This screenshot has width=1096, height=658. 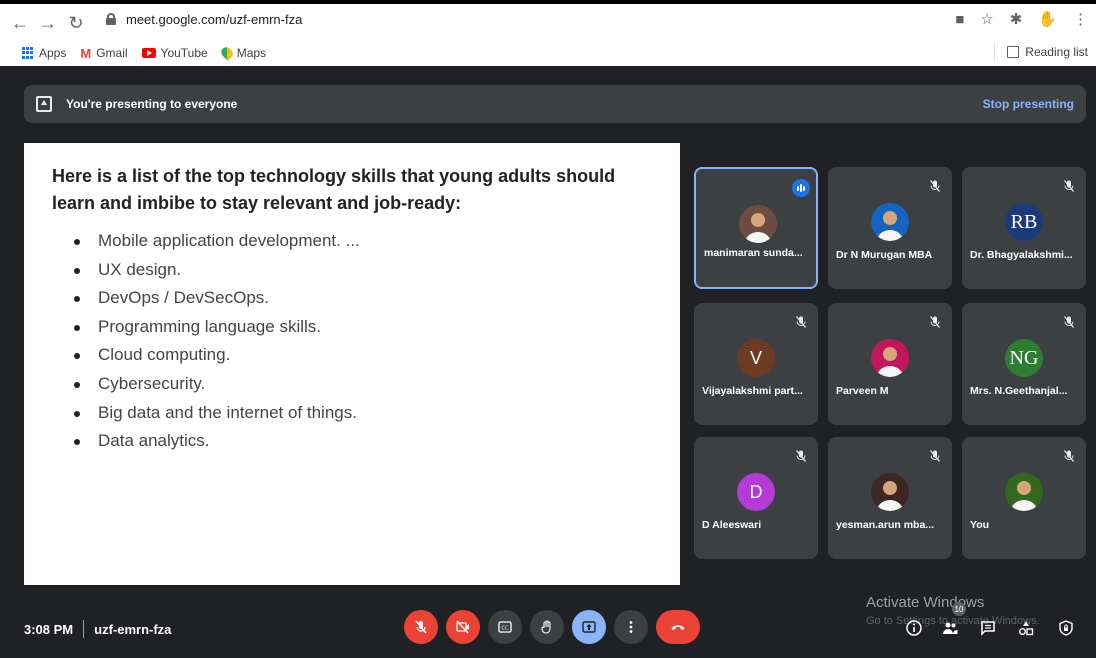 I want to click on participant-avatar: NG, so click(x=1024, y=358).